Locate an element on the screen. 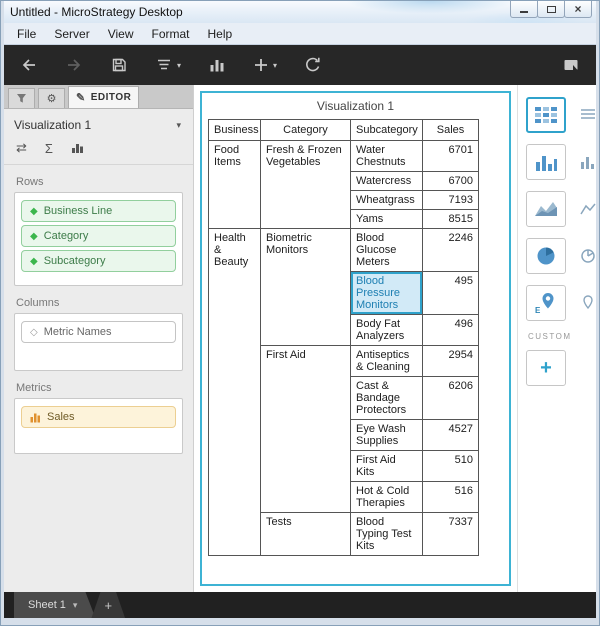 The image size is (600, 626). area-chart-icon is located at coordinates (546, 209).